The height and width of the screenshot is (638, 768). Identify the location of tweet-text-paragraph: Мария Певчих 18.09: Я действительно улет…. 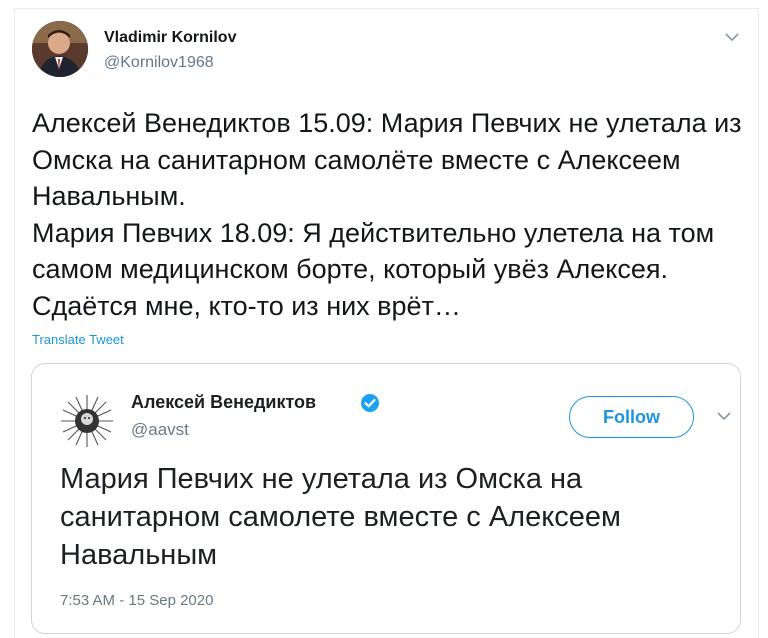
(373, 269).